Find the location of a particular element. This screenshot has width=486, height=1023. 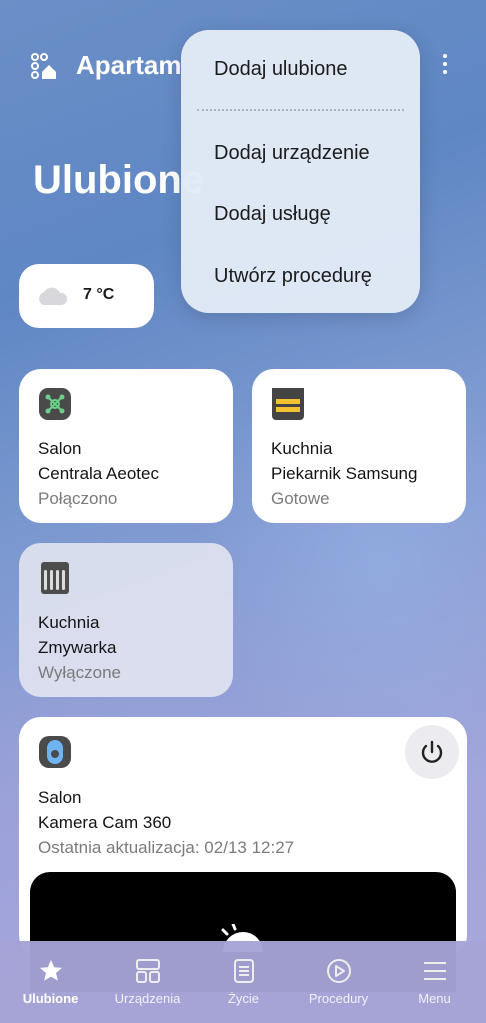

bottom-navigation: Ulubione Urządzenia Życie Procedury Menu is located at coordinates (243, 982).